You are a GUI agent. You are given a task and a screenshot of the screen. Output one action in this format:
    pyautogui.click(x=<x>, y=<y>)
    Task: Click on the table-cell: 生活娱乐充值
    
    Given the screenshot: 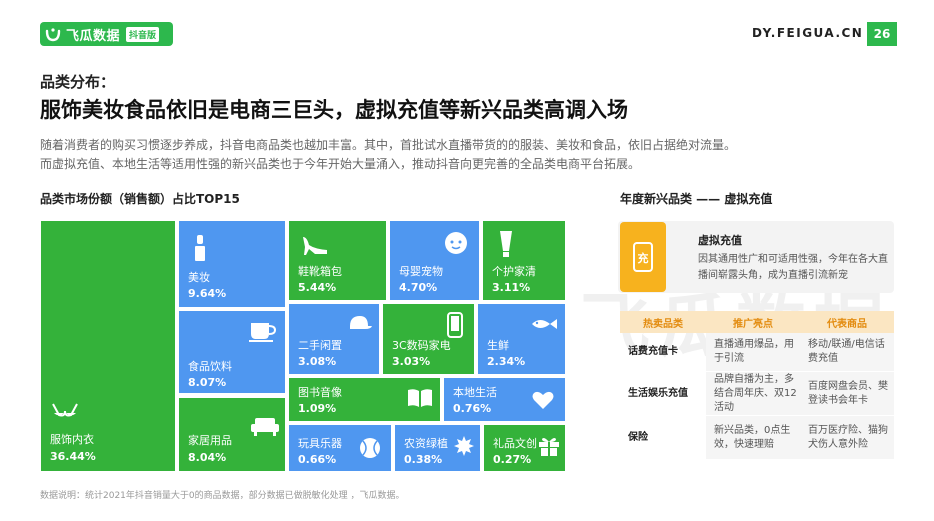 What is the action you would take?
    pyautogui.click(x=658, y=393)
    